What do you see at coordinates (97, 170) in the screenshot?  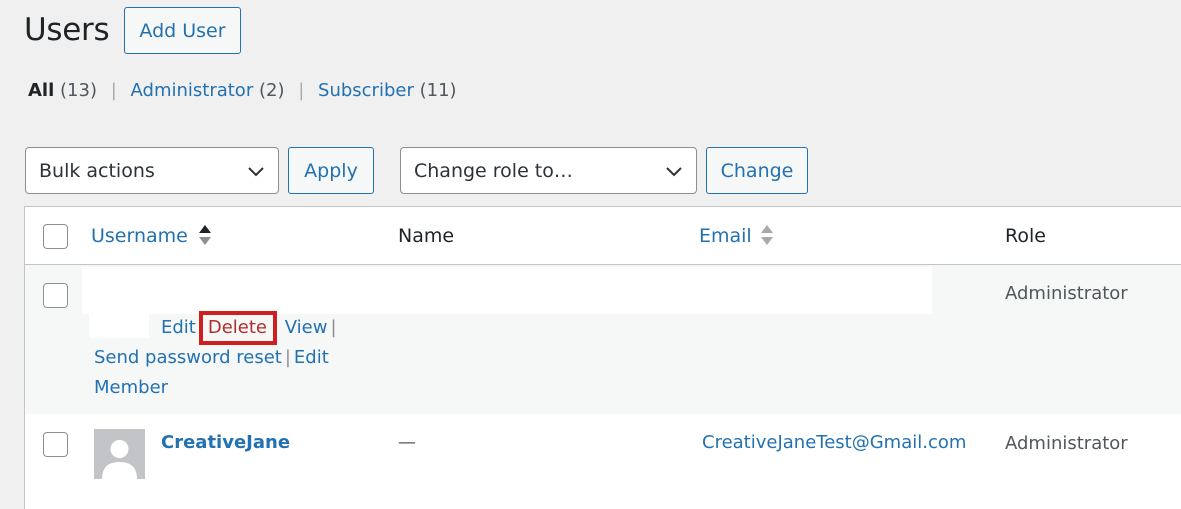 I see `bulk-actions-value: Bulk actions` at bounding box center [97, 170].